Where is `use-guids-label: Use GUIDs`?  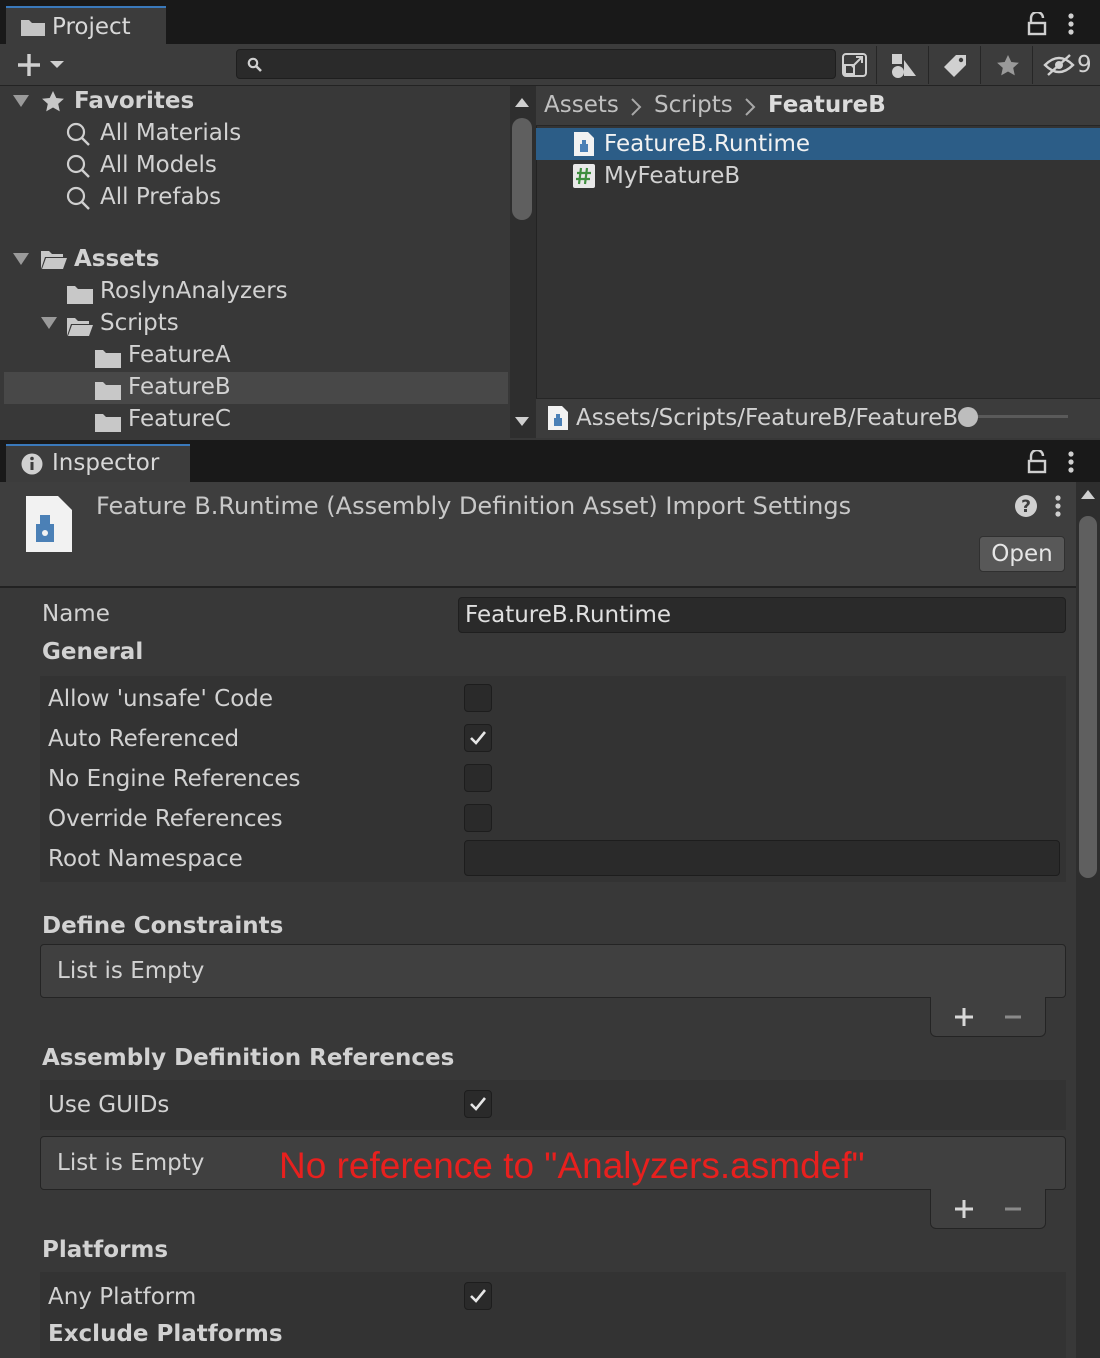
use-guids-label: Use GUIDs is located at coordinates (109, 1105).